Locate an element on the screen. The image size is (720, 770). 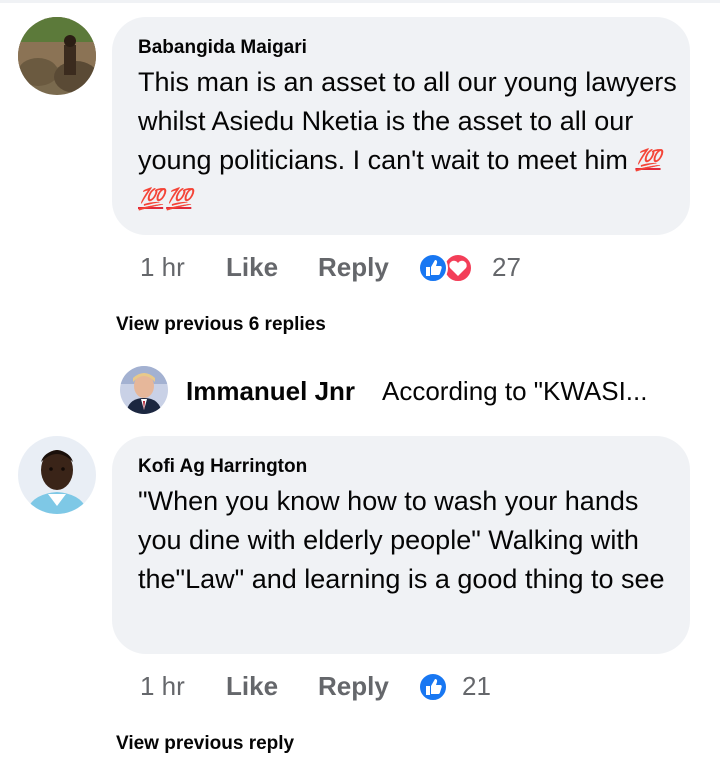
love-icon is located at coordinates (458, 268).